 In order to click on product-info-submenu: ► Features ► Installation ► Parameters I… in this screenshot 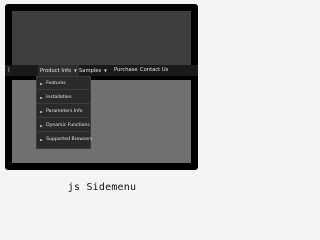, I will do `click(64, 112)`.